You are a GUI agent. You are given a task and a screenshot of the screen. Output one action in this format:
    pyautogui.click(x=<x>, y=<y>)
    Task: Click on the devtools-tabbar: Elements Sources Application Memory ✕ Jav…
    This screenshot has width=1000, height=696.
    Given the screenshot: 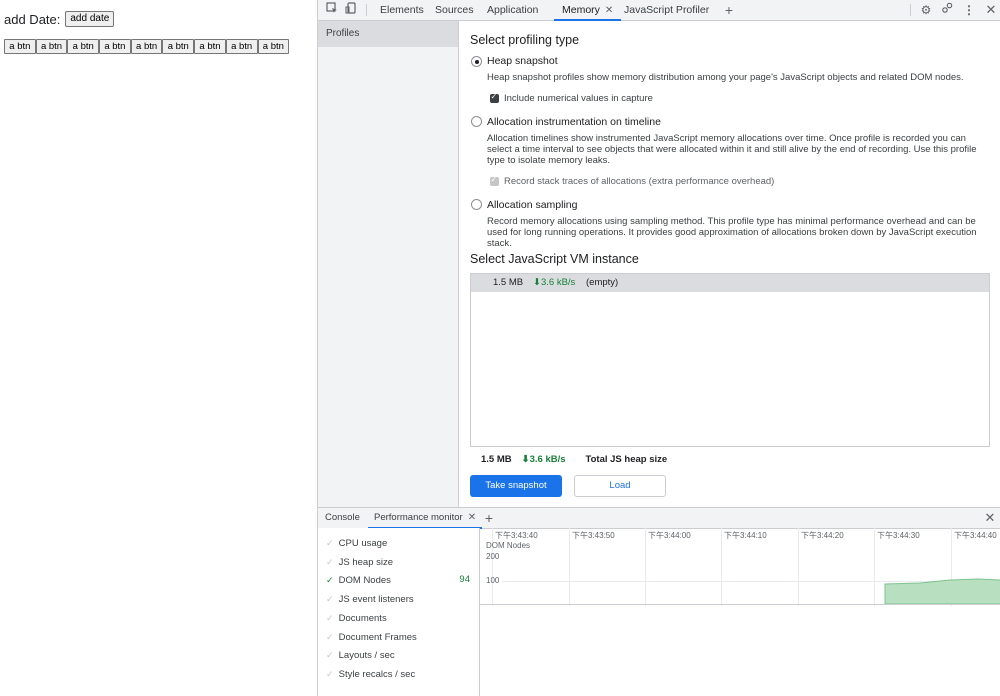 What is the action you would take?
    pyautogui.click(x=659, y=10)
    